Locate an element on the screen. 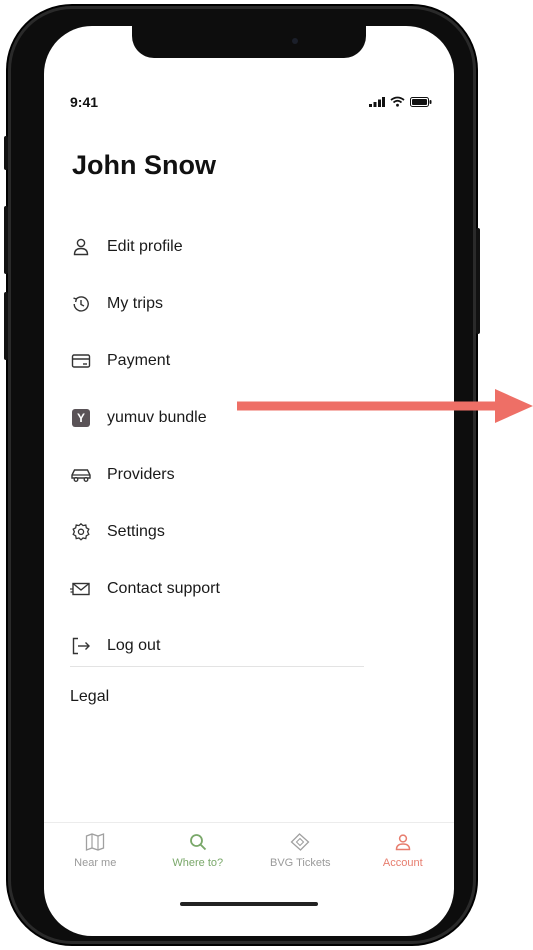 This screenshot has height=950, width=533. wifi-icon is located at coordinates (397, 101).